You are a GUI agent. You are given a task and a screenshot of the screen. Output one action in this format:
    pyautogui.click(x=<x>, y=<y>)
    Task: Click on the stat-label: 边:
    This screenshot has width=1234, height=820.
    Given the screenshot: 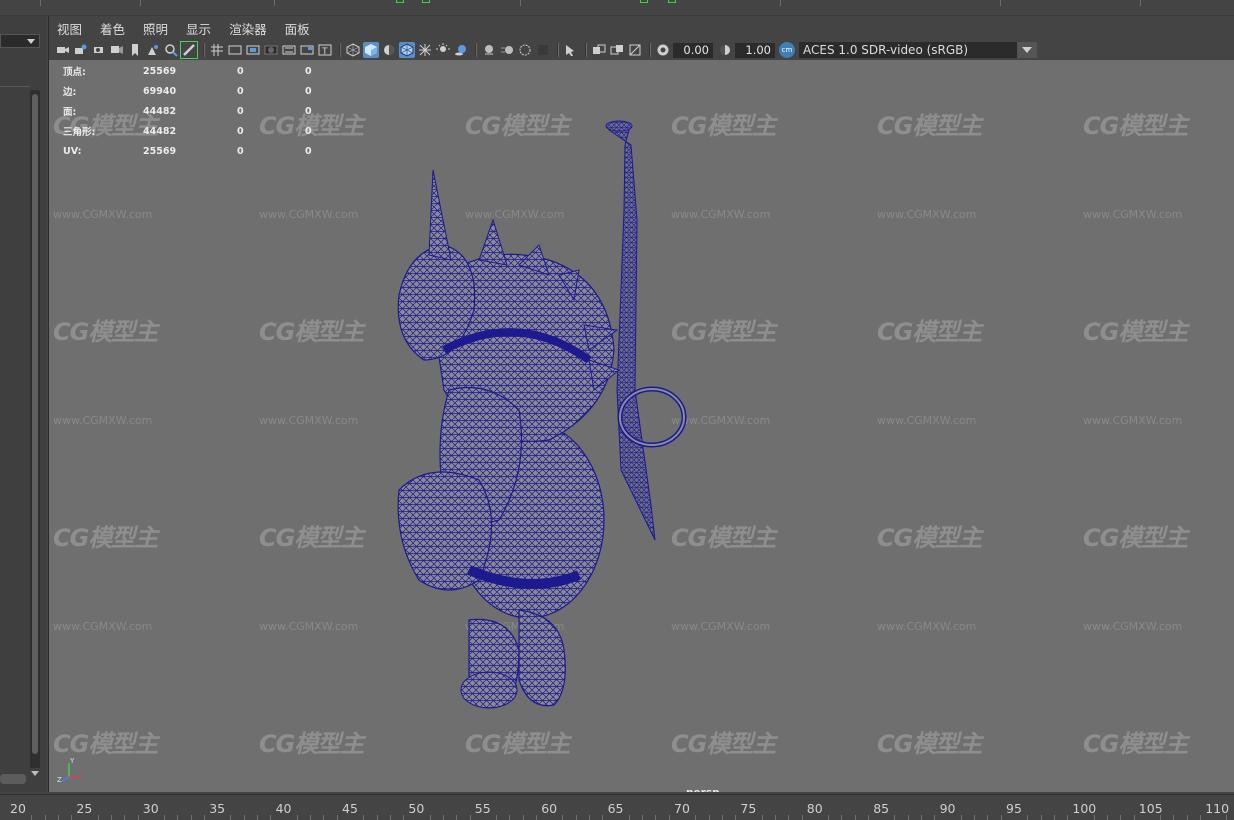 What is the action you would take?
    pyautogui.click(x=70, y=92)
    